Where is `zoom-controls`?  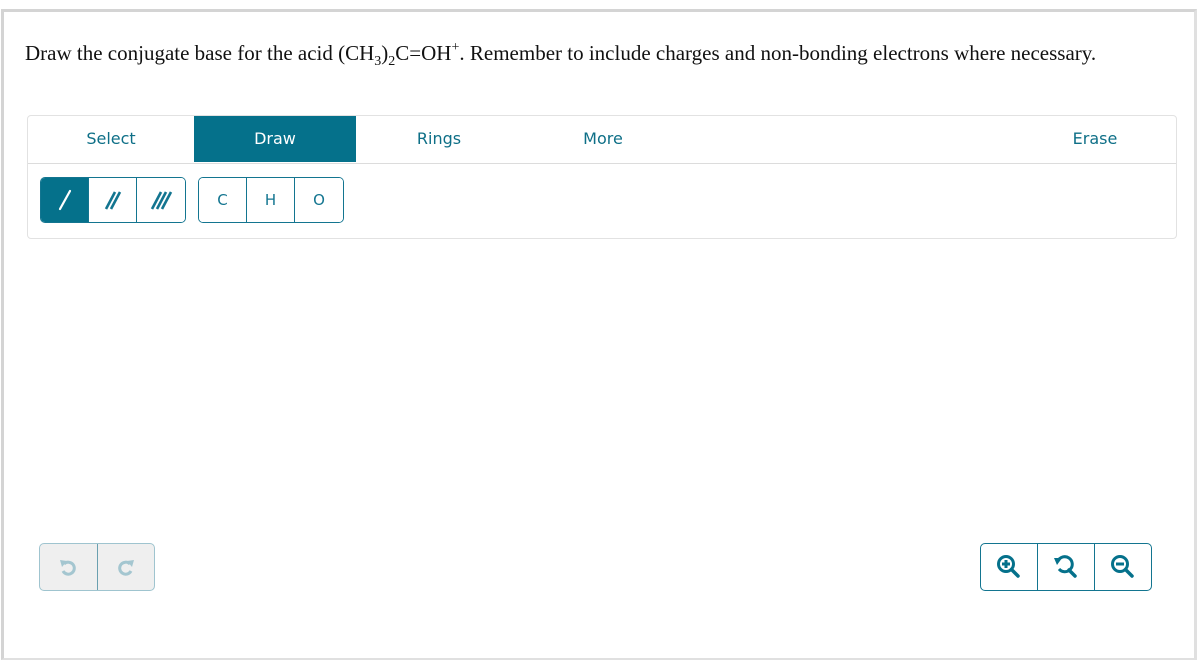 zoom-controls is located at coordinates (1066, 567).